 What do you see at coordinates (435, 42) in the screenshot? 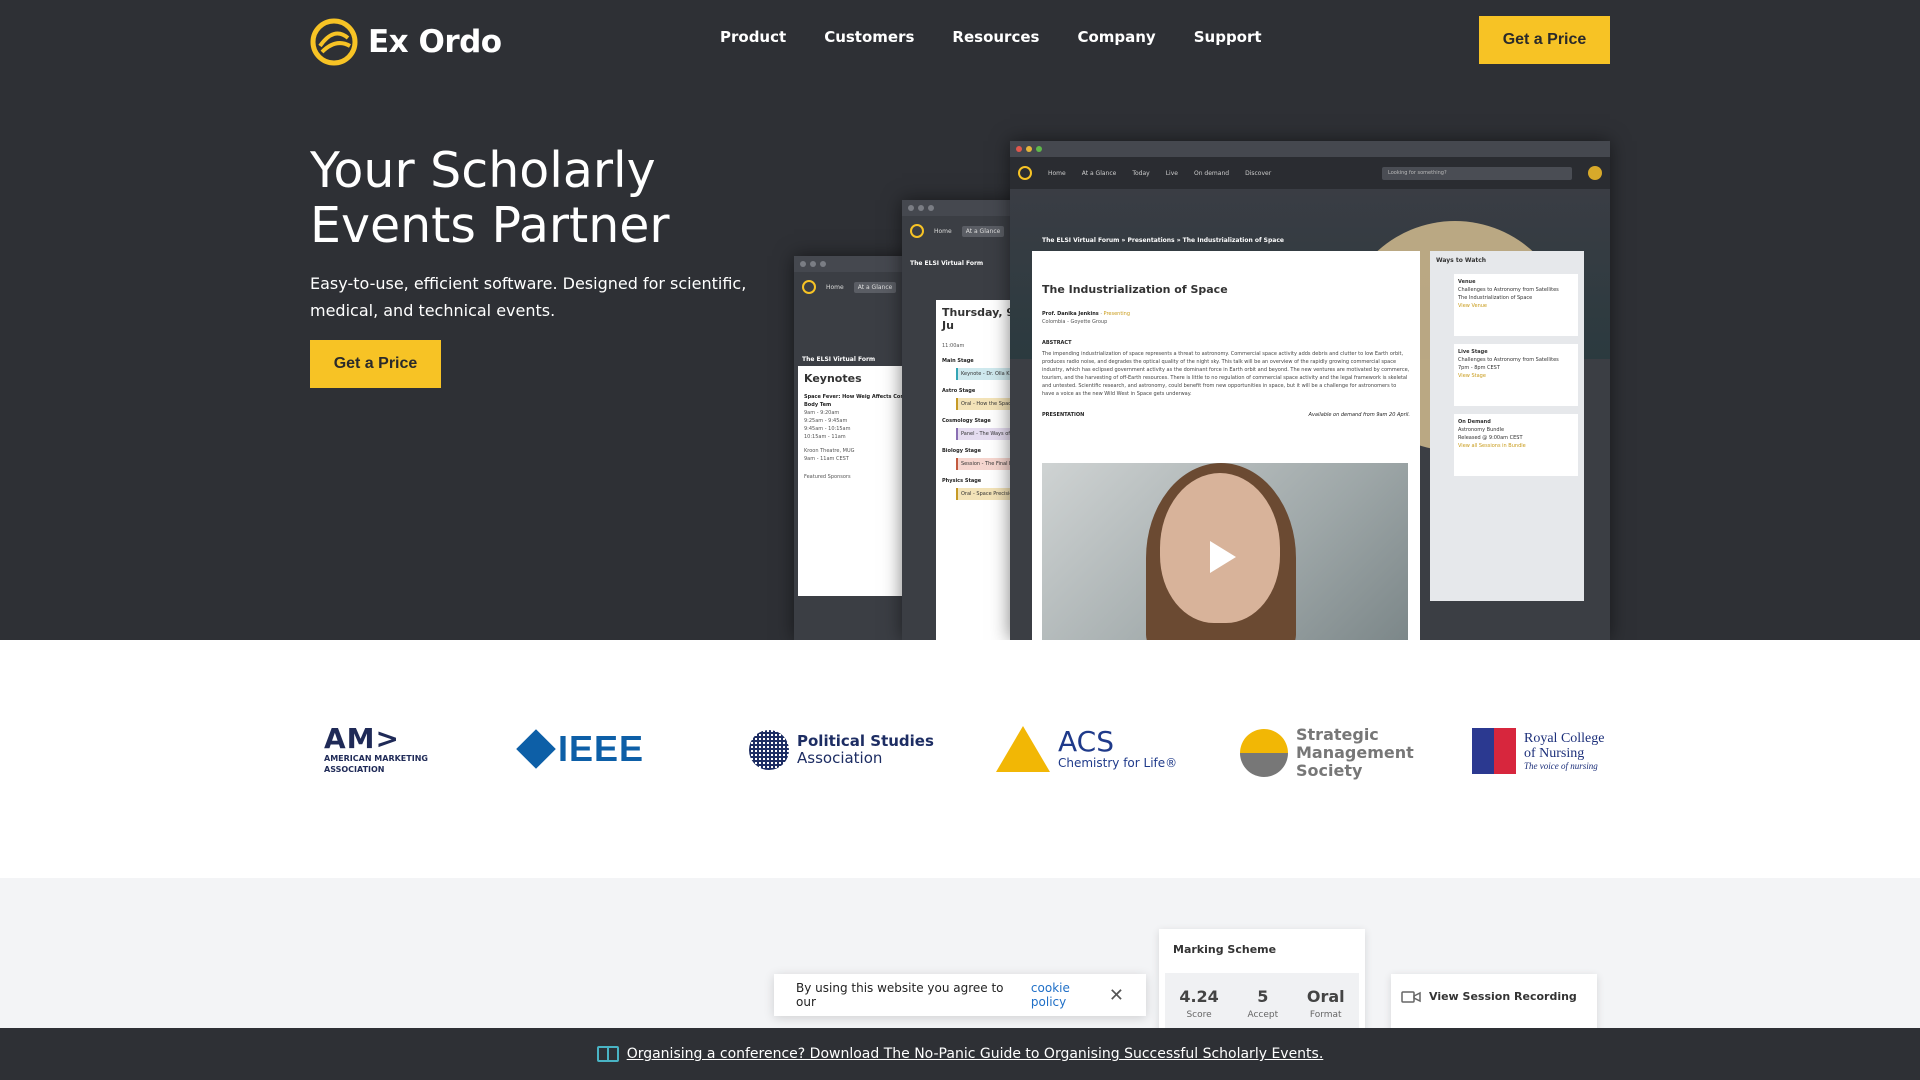
I see `brand-name: Ex Ordo` at bounding box center [435, 42].